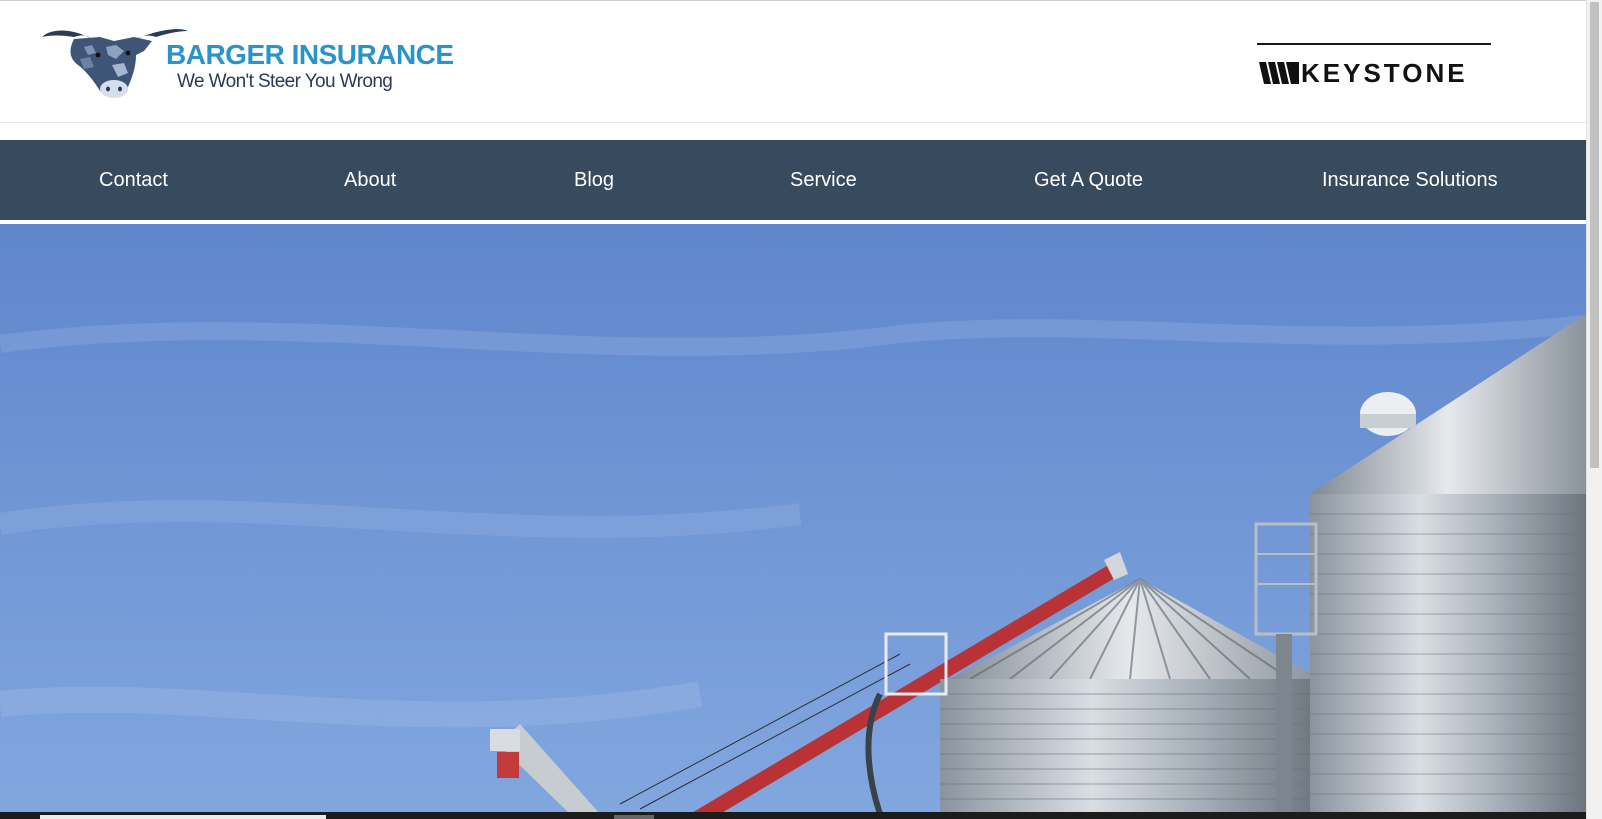 This screenshot has width=1602, height=819. I want to click on keystone-mark-icon, so click(1279, 73).